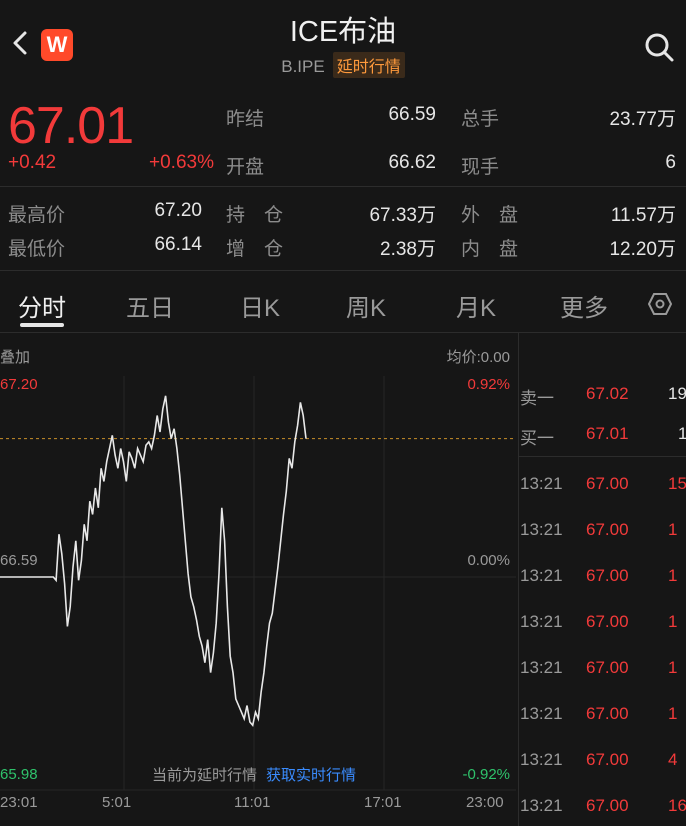 Image resolution: width=686 pixels, height=826 pixels. I want to click on y-label-top: 67.20, so click(19, 384).